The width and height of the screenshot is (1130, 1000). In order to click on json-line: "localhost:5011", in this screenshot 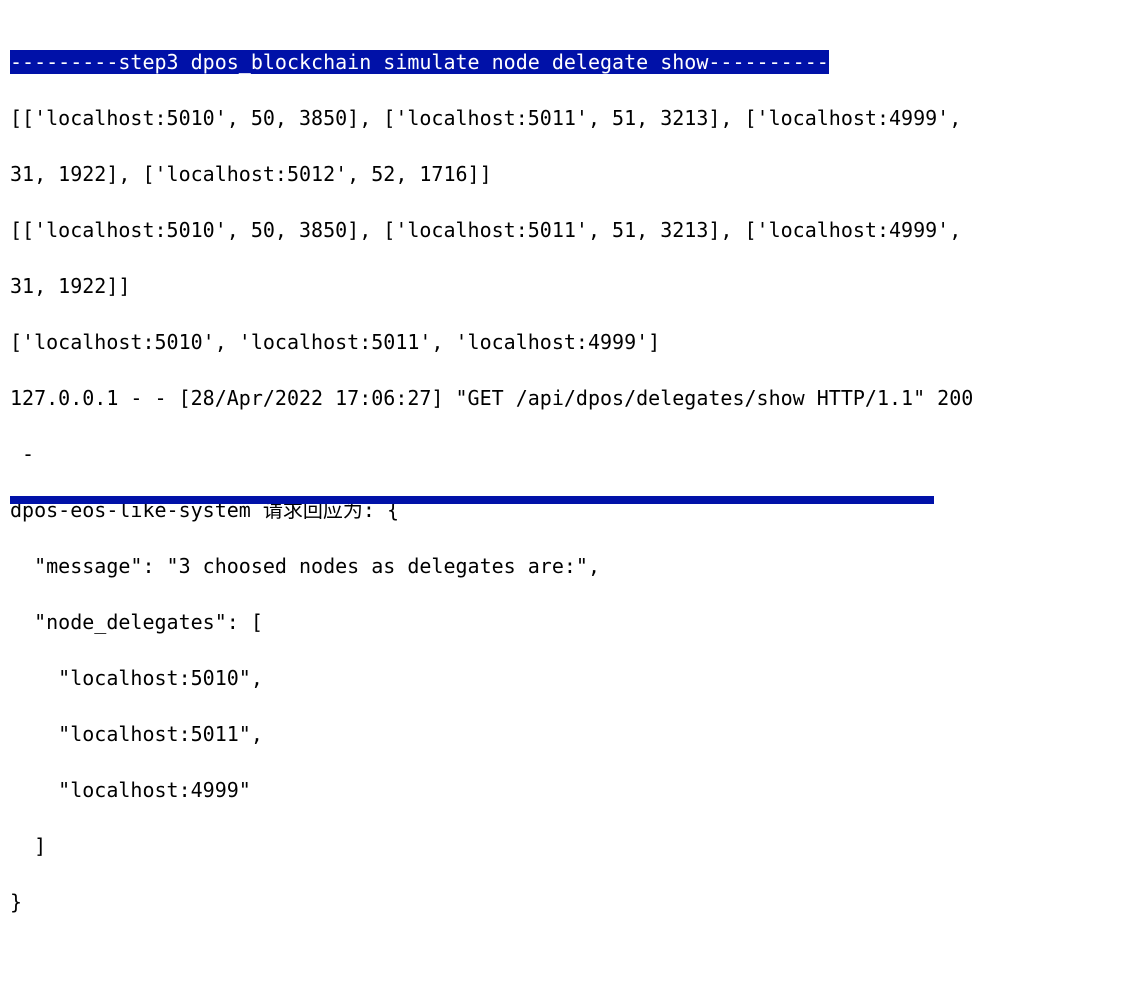, I will do `click(136, 734)`.